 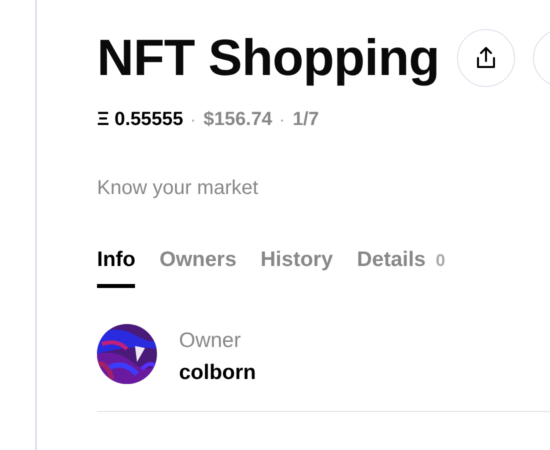 What do you see at coordinates (391, 268) in the screenshot?
I see `tab: Details` at bounding box center [391, 268].